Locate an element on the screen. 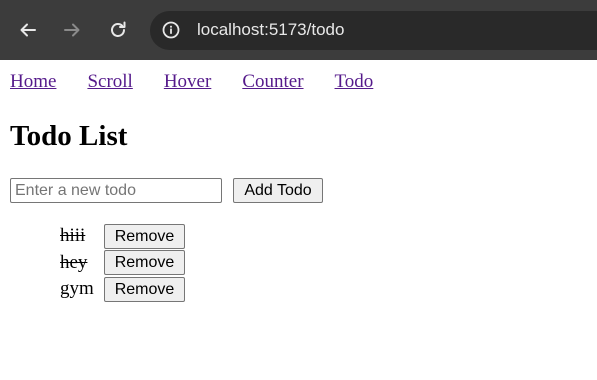  nav-link-hover: Hover is located at coordinates (187, 82).